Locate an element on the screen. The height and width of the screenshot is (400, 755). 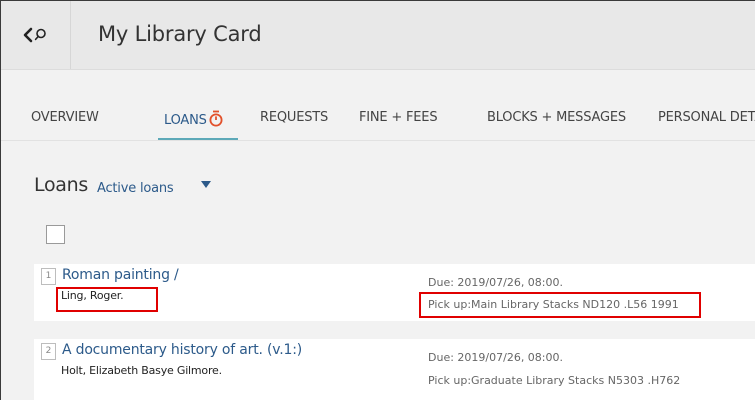
tab-requests: REQUESTS is located at coordinates (294, 117).